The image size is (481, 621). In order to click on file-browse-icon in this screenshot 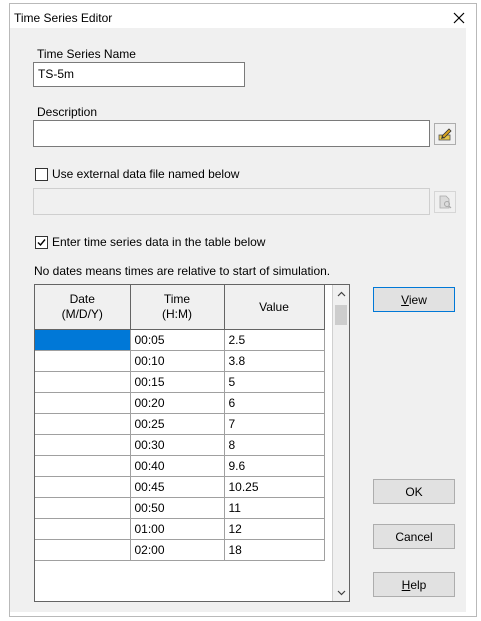, I will do `click(445, 202)`.